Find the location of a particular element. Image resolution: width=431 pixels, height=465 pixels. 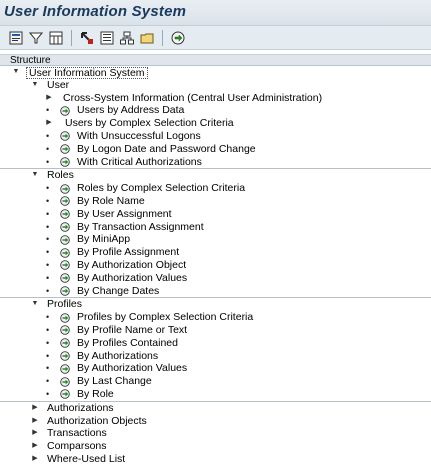

tree-item-label: By Transaction Assignment is located at coordinates (140, 226).